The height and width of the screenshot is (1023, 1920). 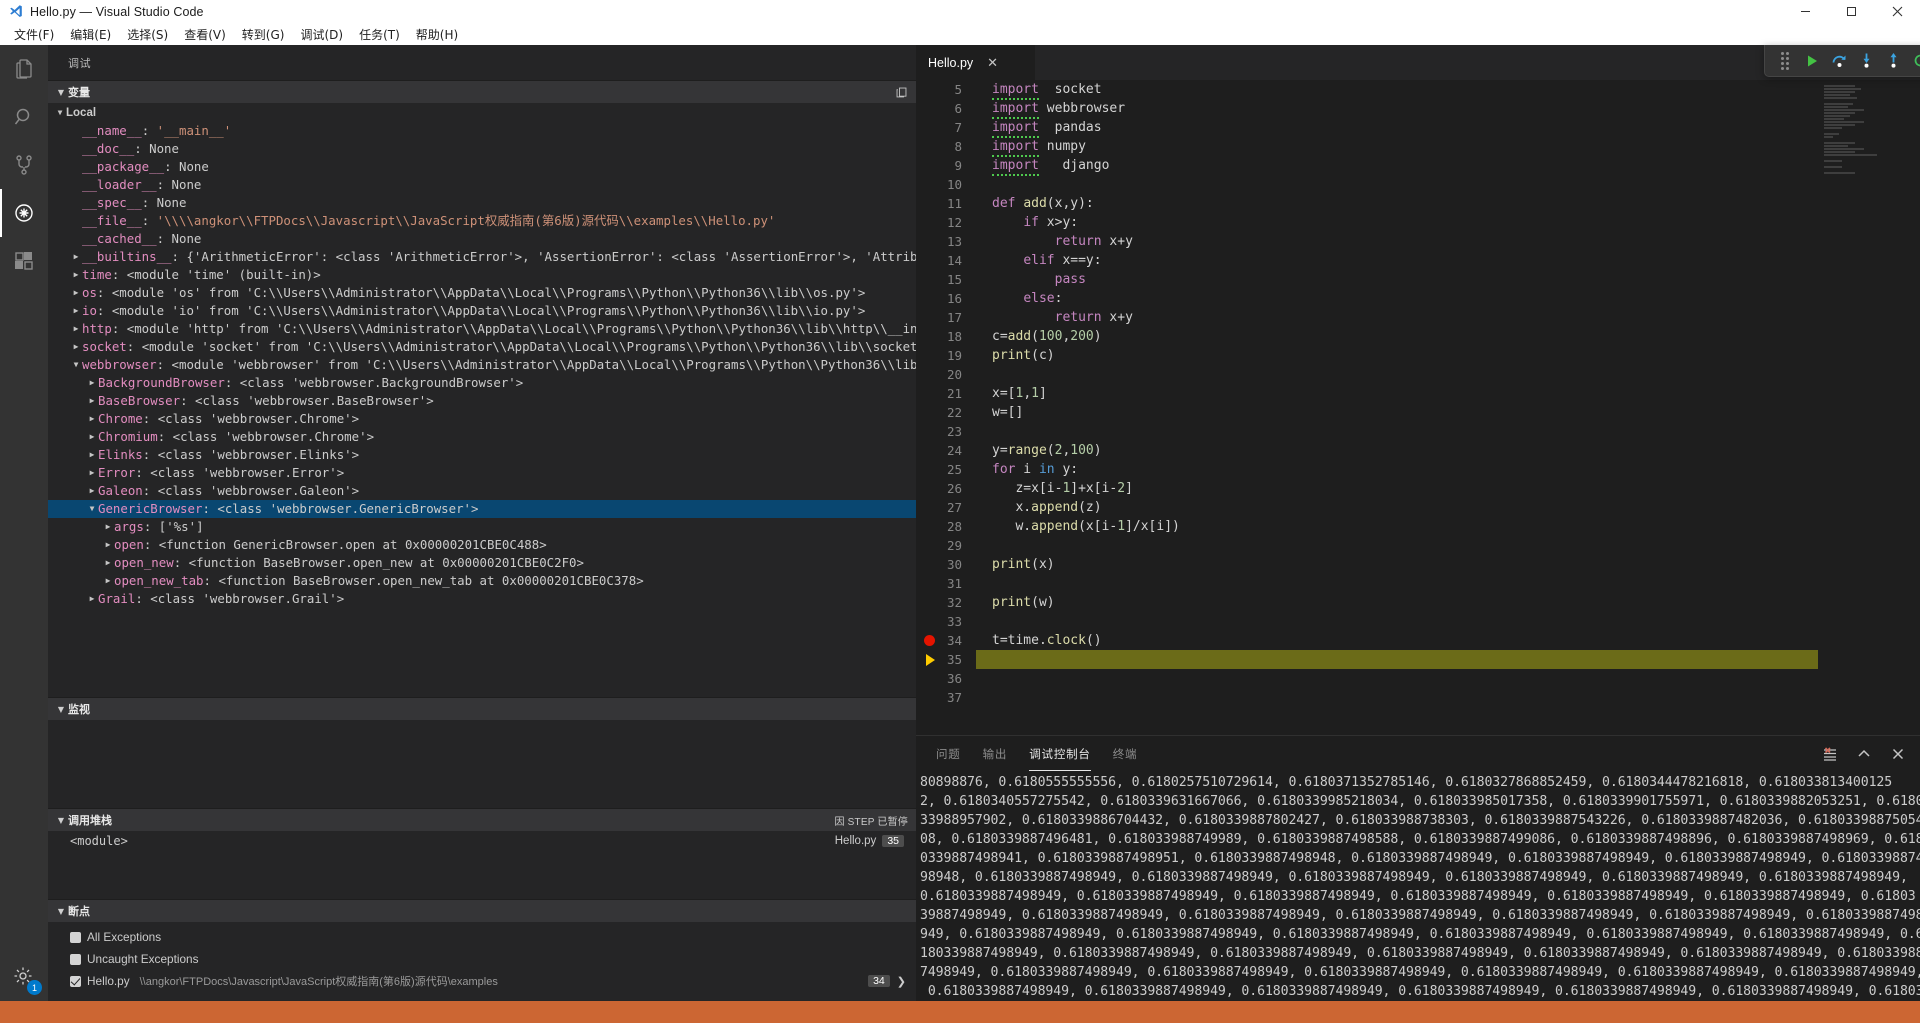 What do you see at coordinates (1367, 545) in the screenshot?
I see `code-line: 29` at bounding box center [1367, 545].